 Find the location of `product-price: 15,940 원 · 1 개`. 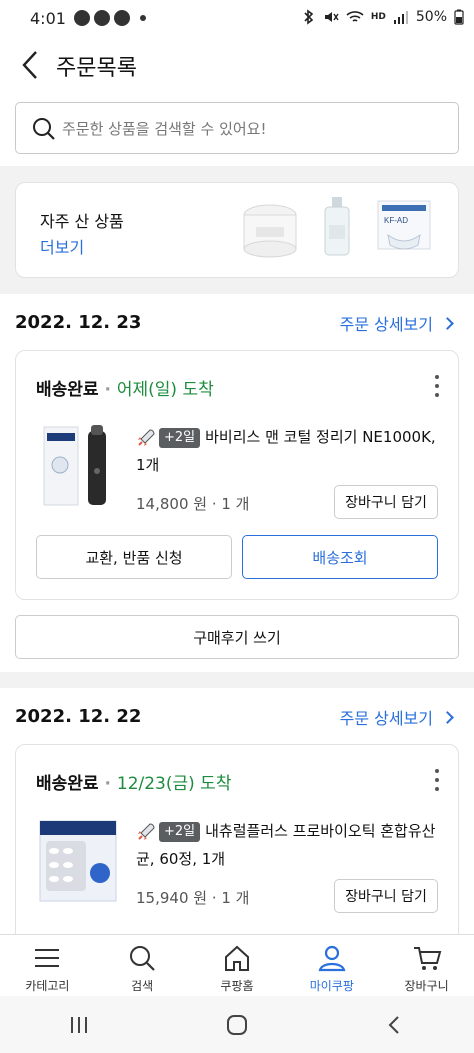

product-price: 15,940 원 · 1 개 is located at coordinates (193, 898).